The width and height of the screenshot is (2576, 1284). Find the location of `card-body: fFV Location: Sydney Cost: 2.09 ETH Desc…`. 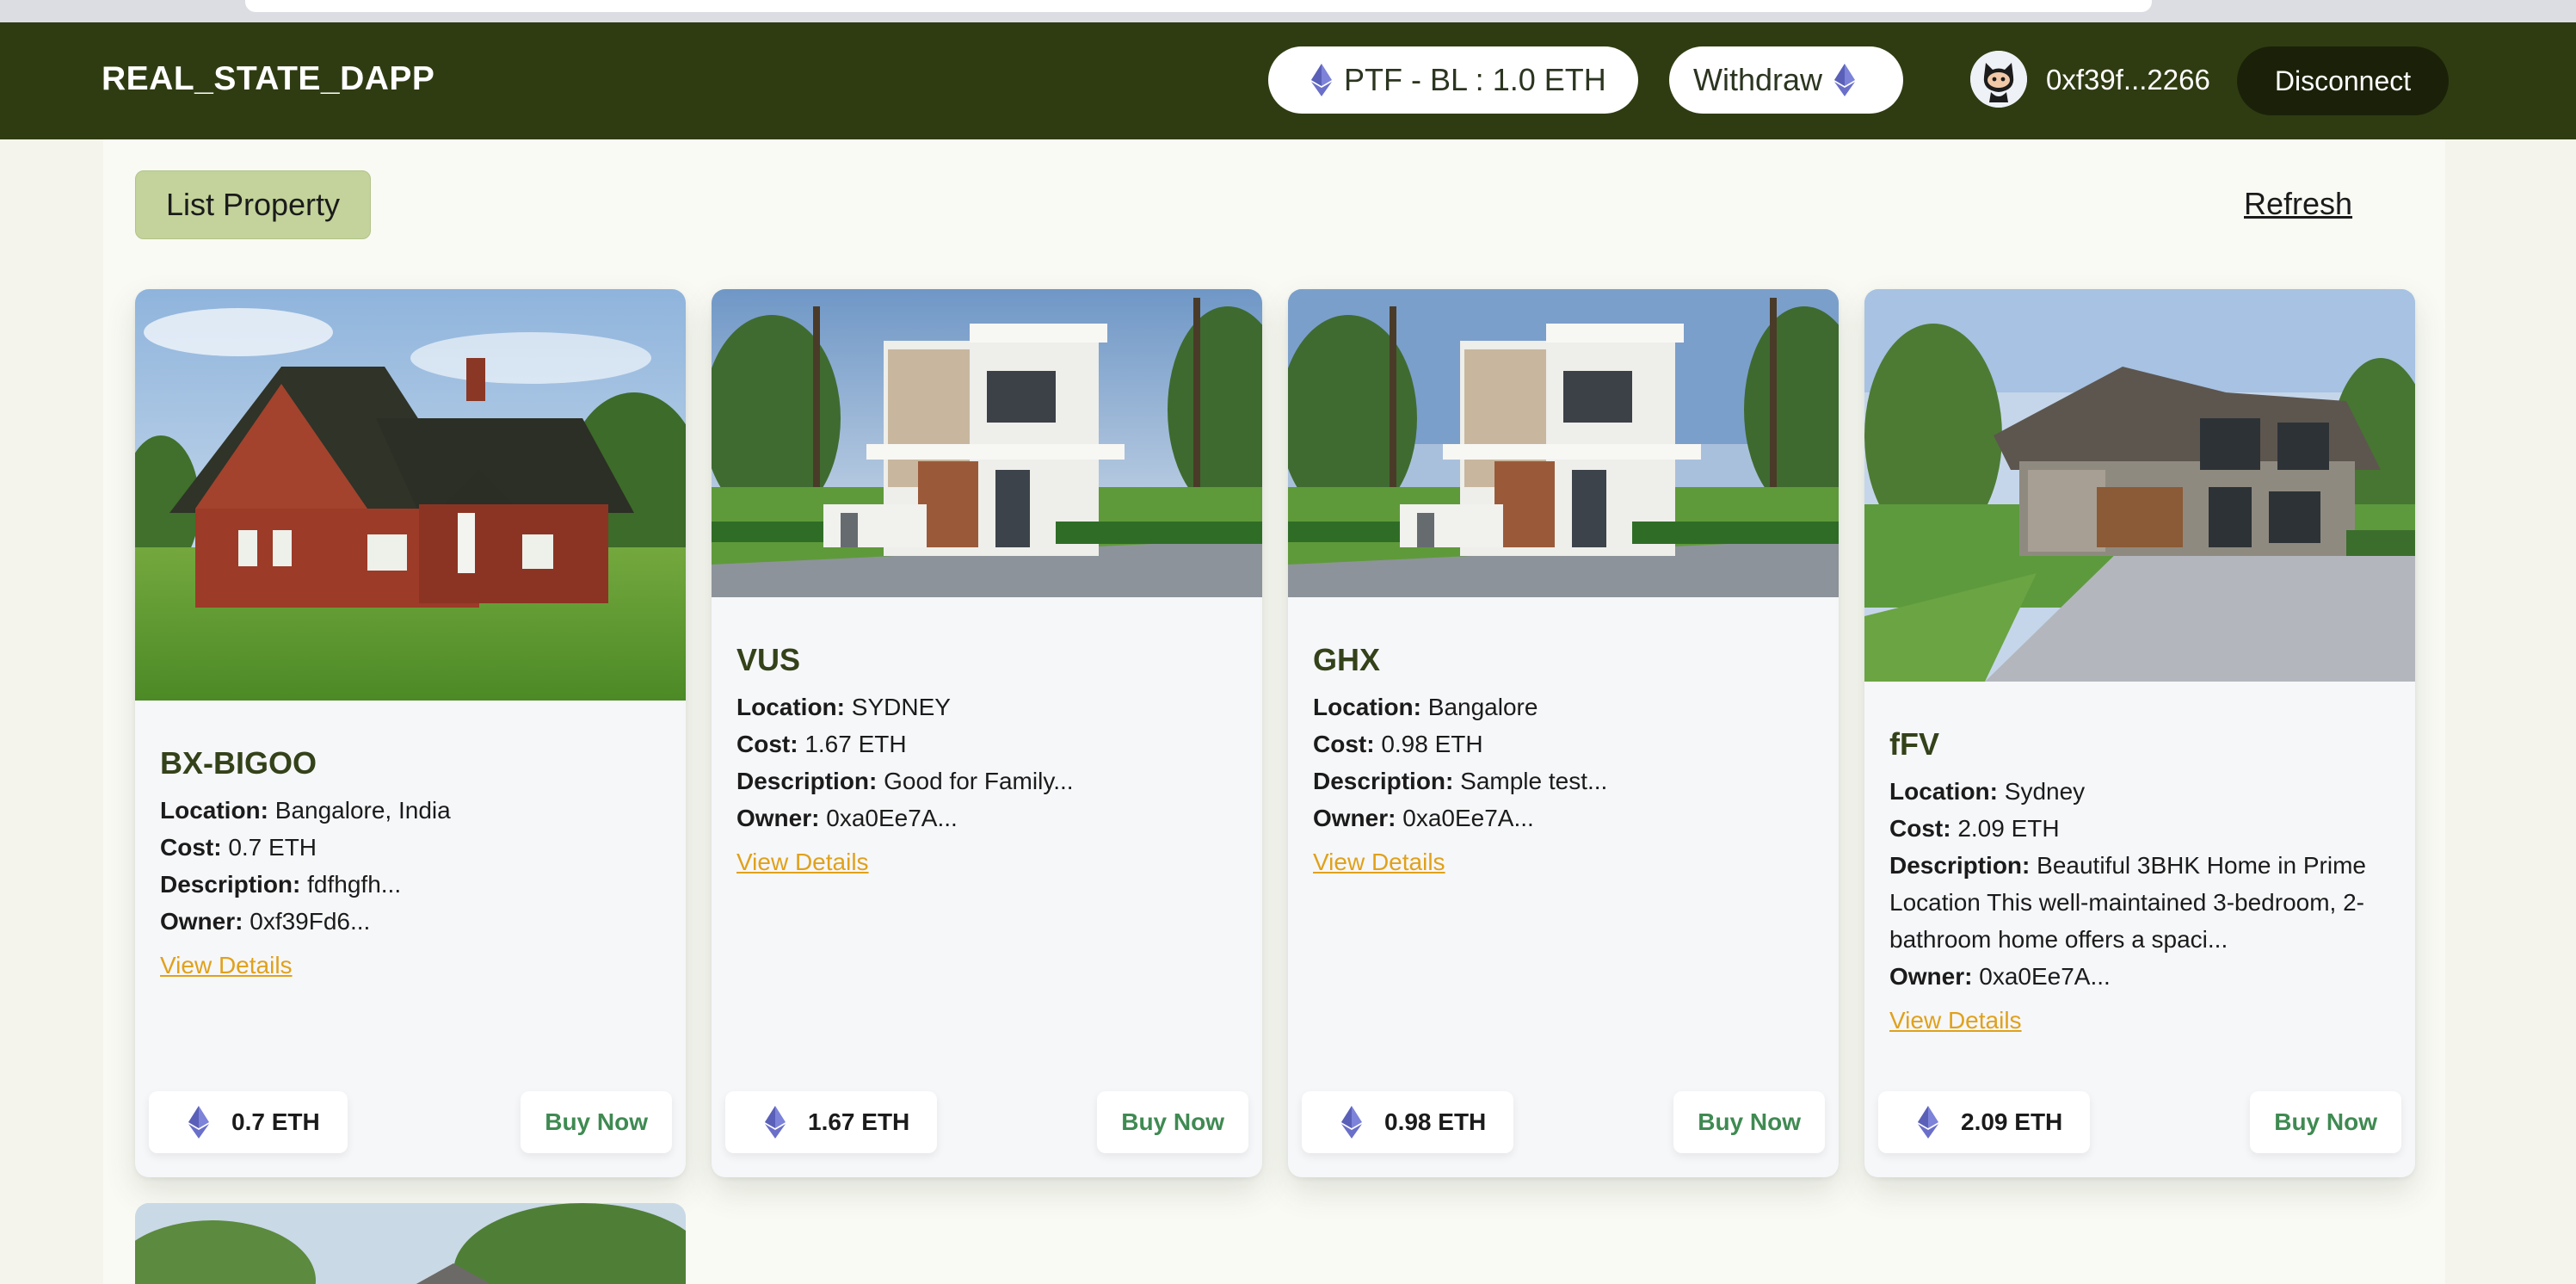

card-body: fFV Location: Sydney Cost: 2.09 ETH Desc… is located at coordinates (2141, 880).